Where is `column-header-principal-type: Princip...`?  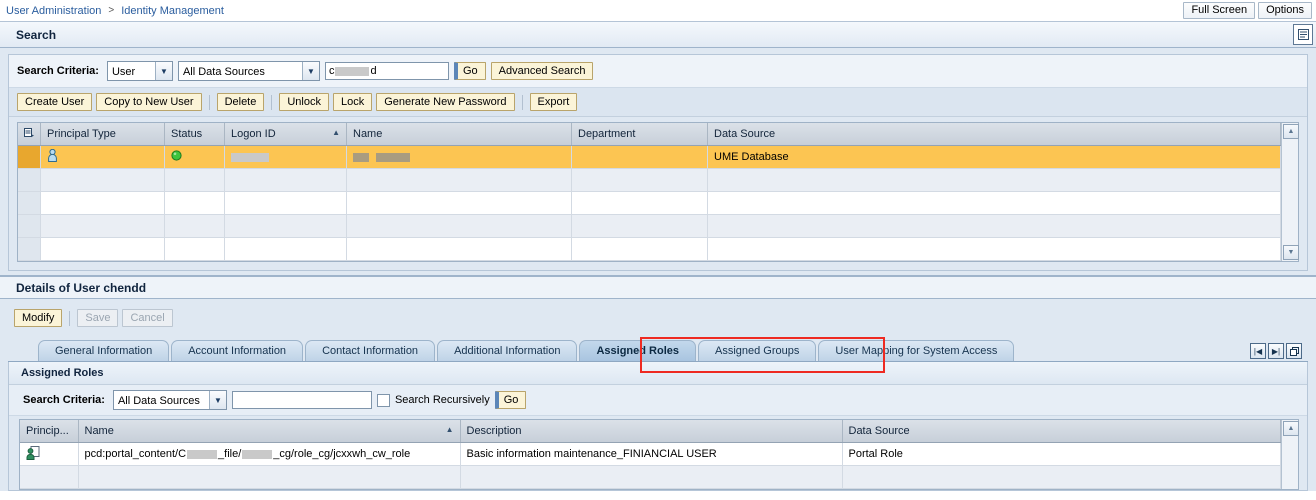 column-header-principal-type: Princip... is located at coordinates (49, 431).